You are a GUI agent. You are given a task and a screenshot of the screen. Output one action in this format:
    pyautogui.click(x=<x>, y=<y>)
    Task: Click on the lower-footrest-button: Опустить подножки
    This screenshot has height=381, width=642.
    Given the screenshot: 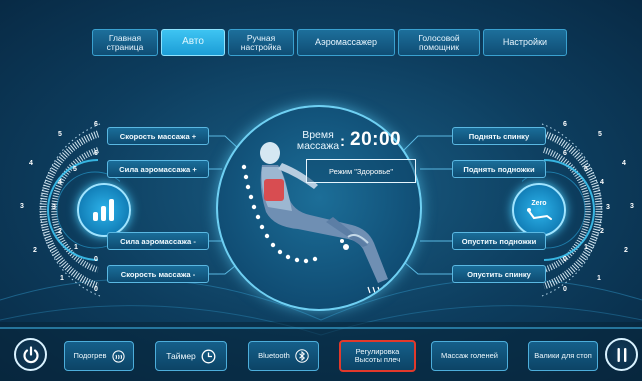 What is the action you would take?
    pyautogui.click(x=499, y=241)
    